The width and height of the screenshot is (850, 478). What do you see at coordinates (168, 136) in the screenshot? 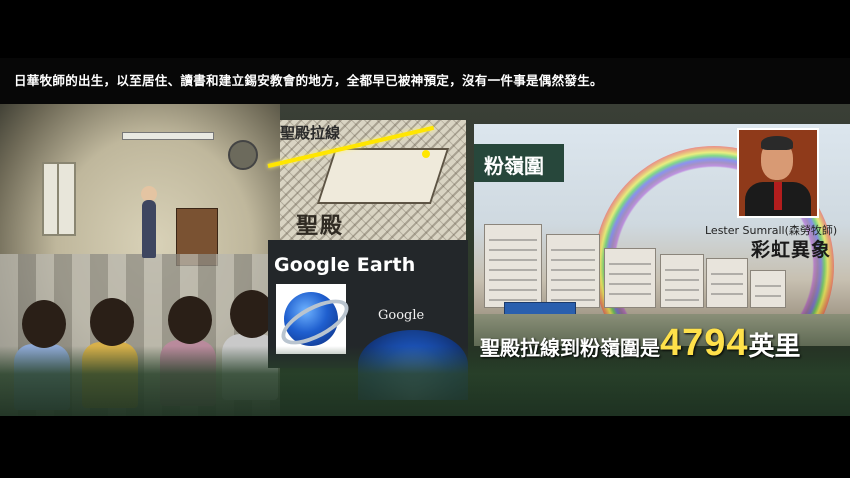
I see `ceiling-lamp` at bounding box center [168, 136].